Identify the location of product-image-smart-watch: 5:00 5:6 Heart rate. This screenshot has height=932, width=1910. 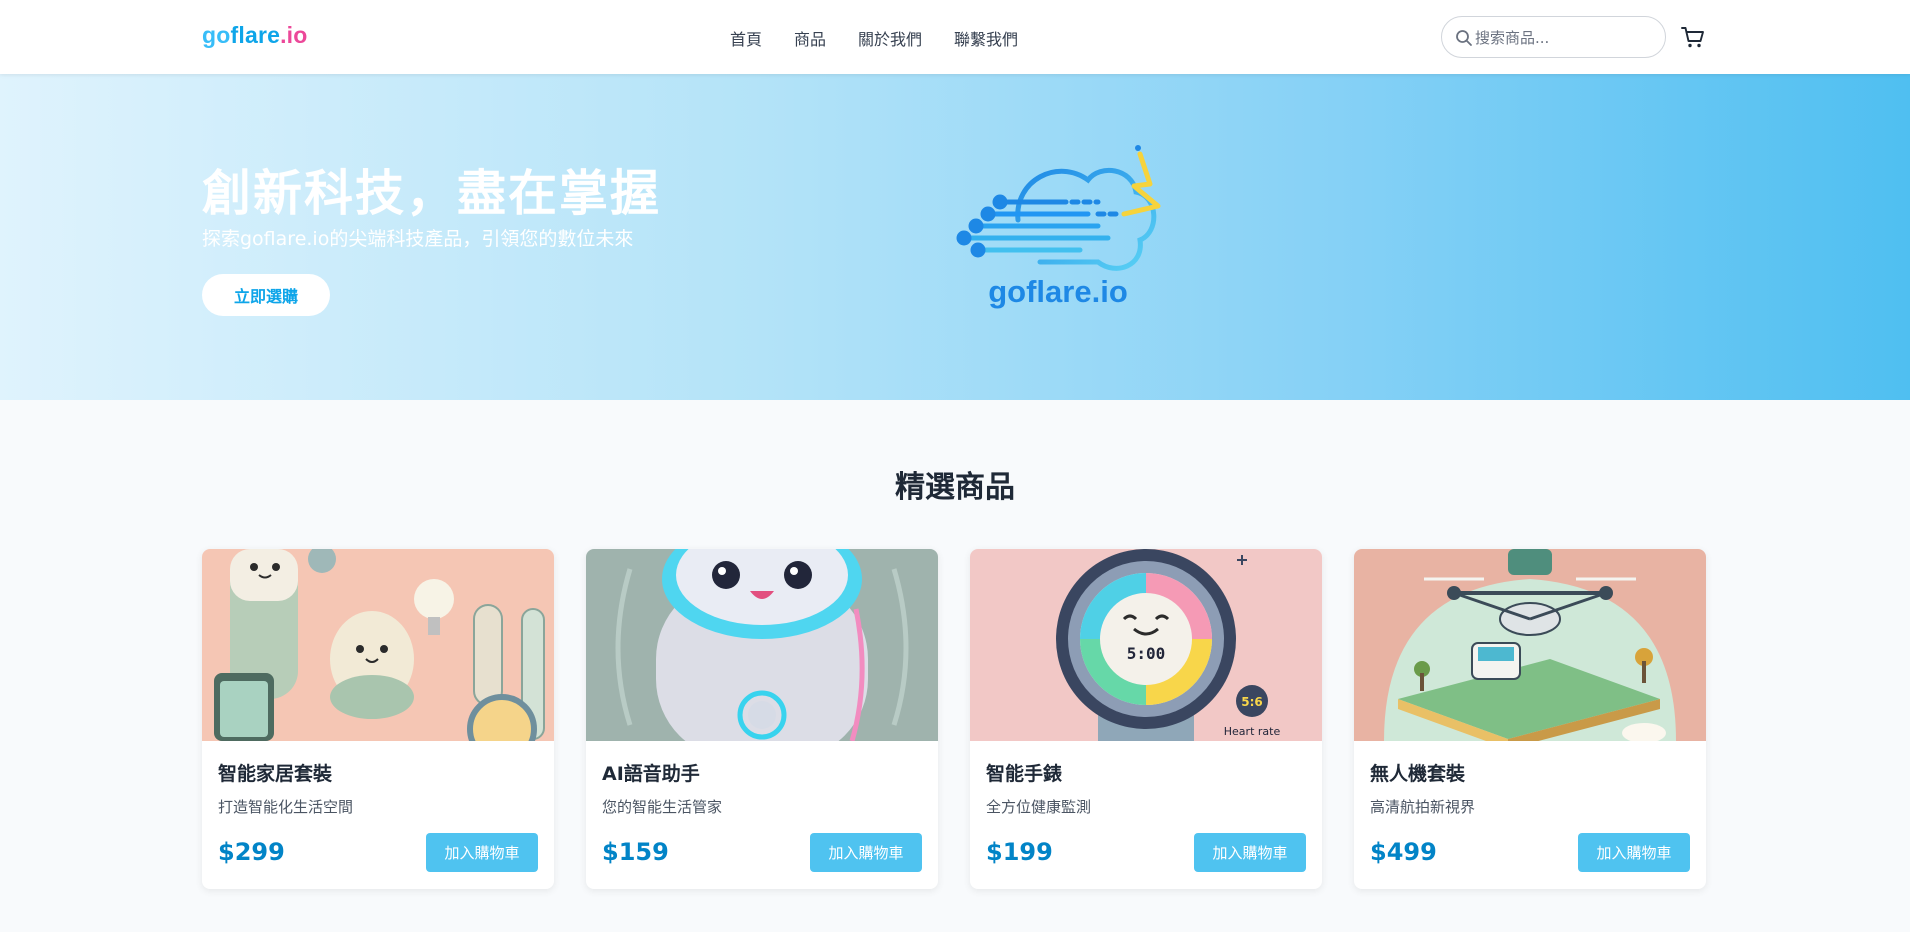
(1146, 645).